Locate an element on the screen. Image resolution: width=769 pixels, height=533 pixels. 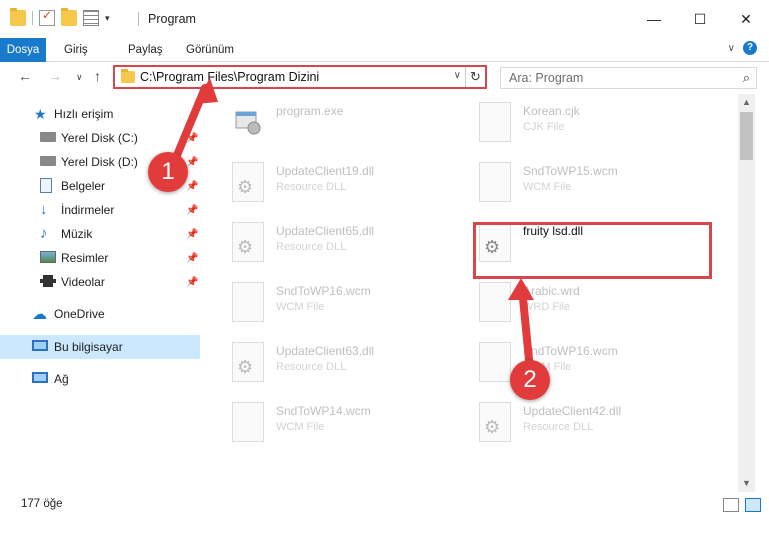
tab-home: Giriş is located at coordinates (76, 50).